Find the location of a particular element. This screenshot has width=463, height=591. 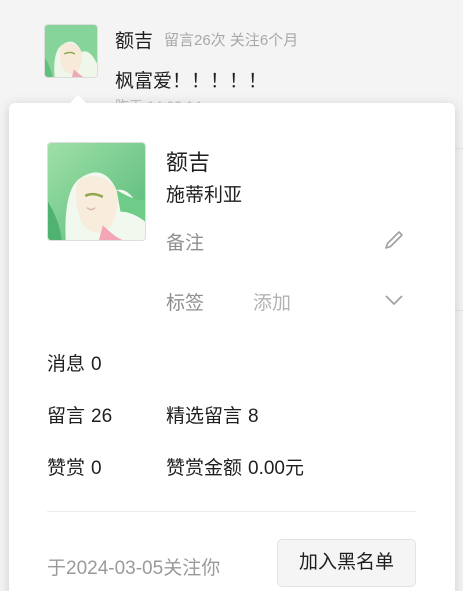

add-to-blacklist-button: 加入黑名单 is located at coordinates (346, 563).